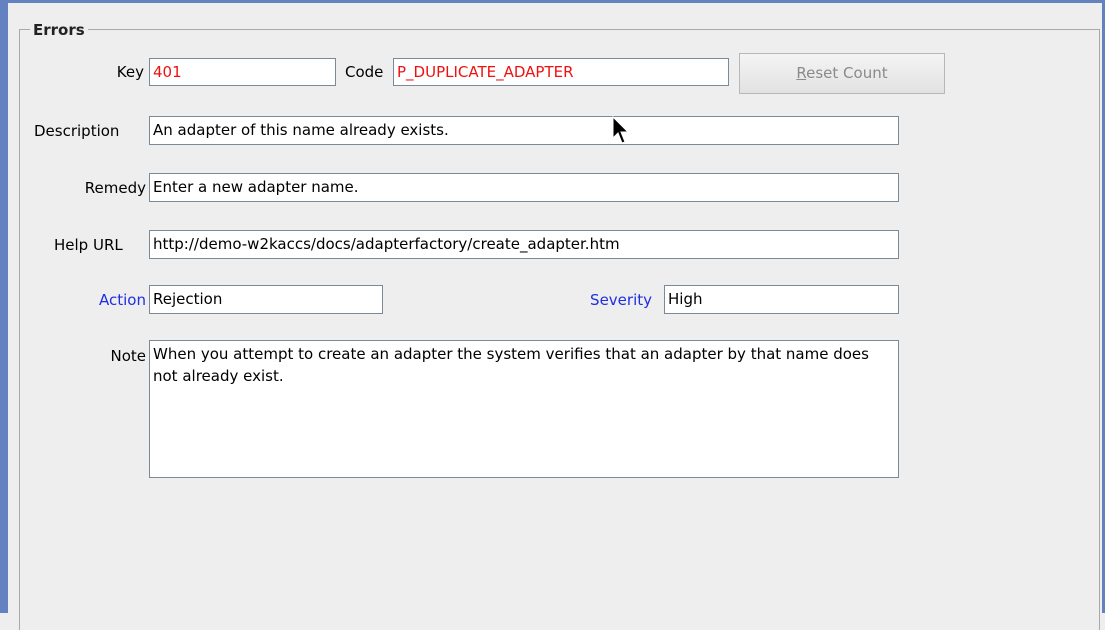 This screenshot has height=630, width=1105. I want to click on help-url-label: Help URL, so click(88, 245).